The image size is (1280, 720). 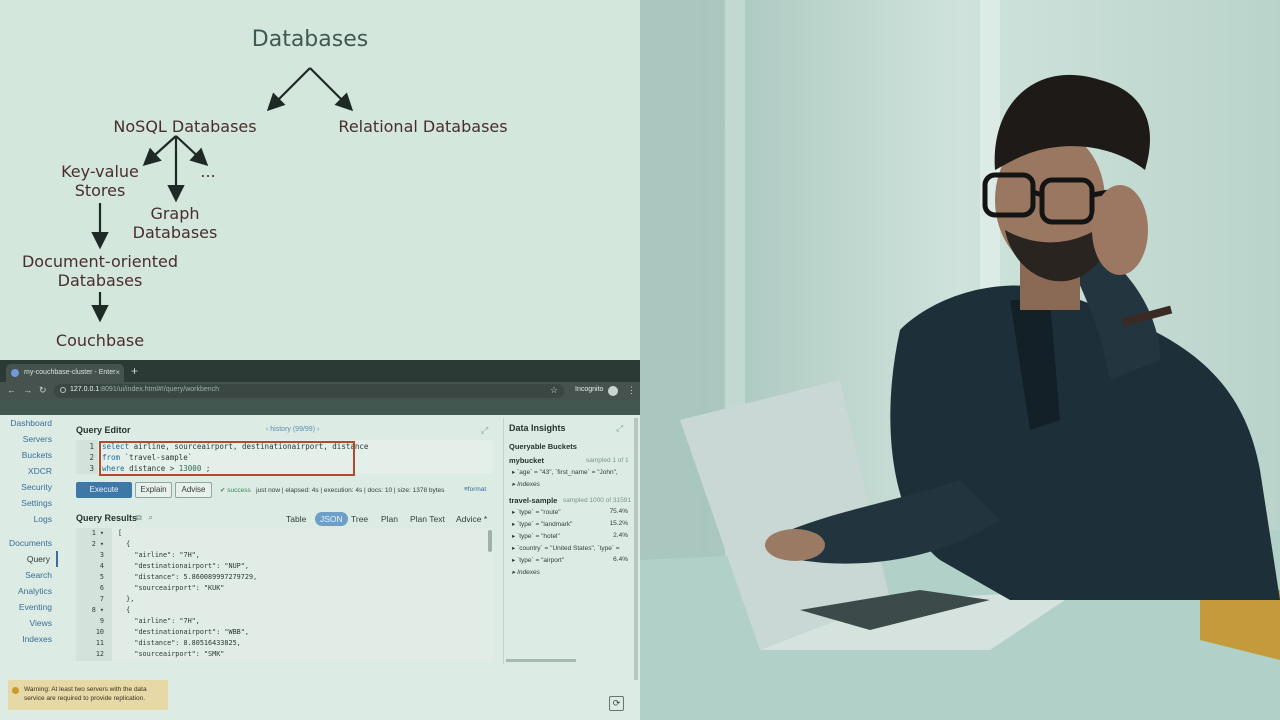 I want to click on history-label: history (99/99), so click(x=292, y=429).